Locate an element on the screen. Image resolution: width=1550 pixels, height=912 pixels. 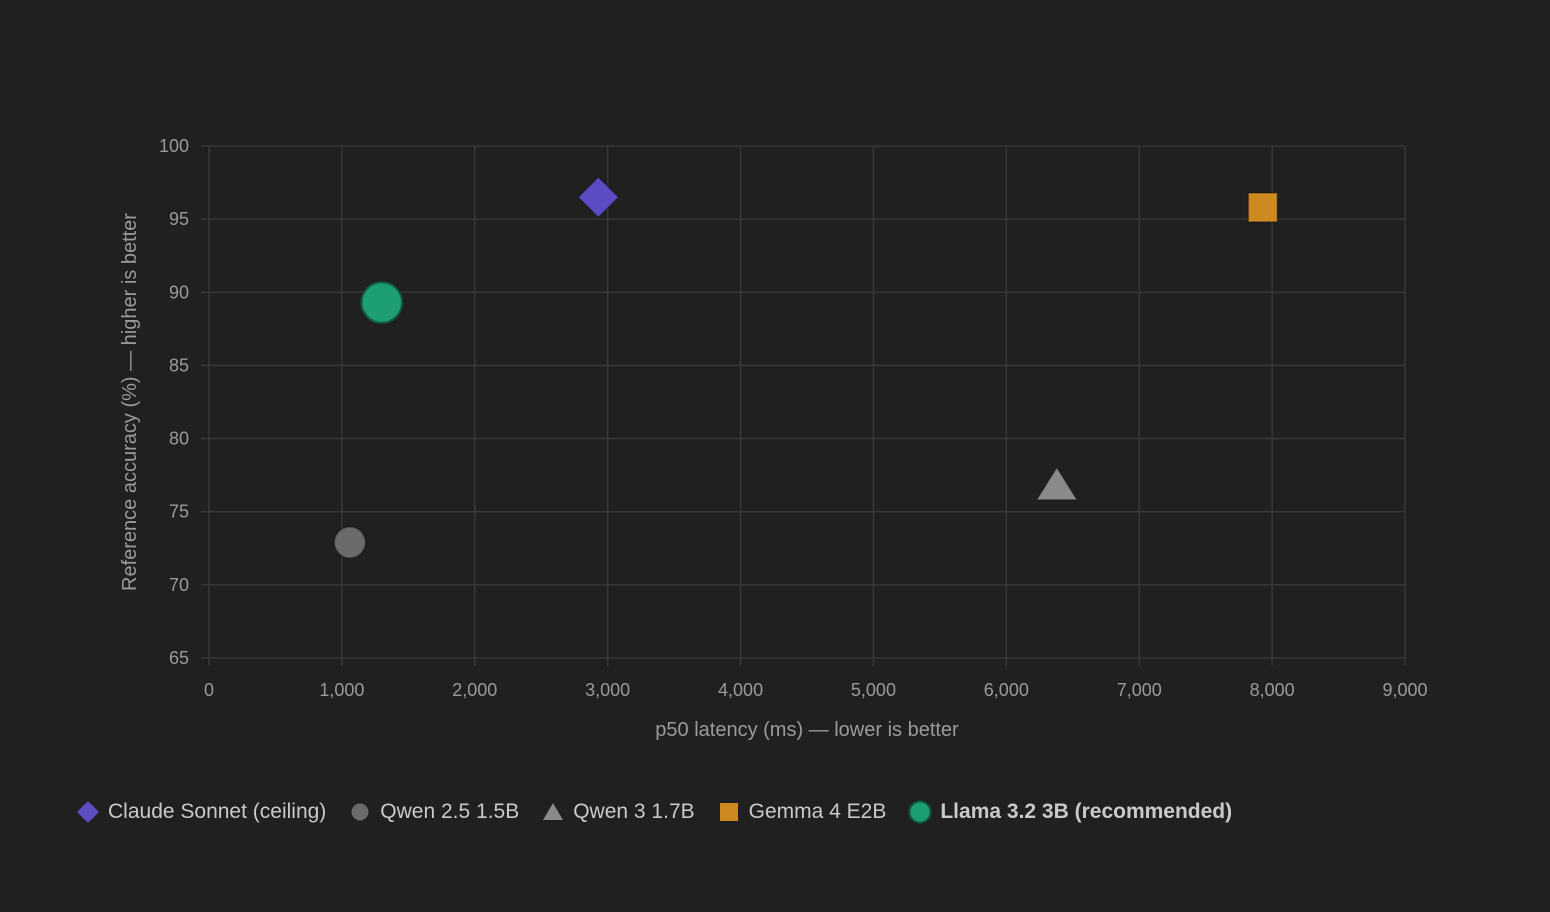
legend-label: Llama 3.2 3B (recommended) is located at coordinates (1086, 811).